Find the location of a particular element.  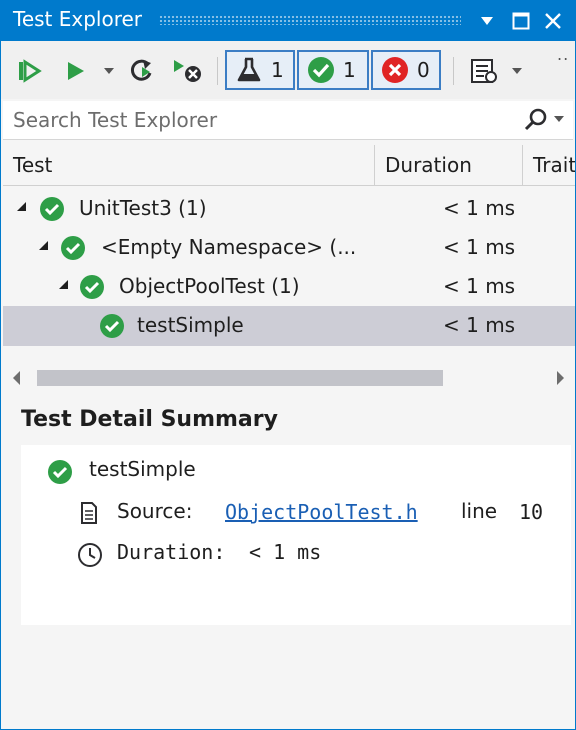

cancel-icon is located at coordinates (187, 71).